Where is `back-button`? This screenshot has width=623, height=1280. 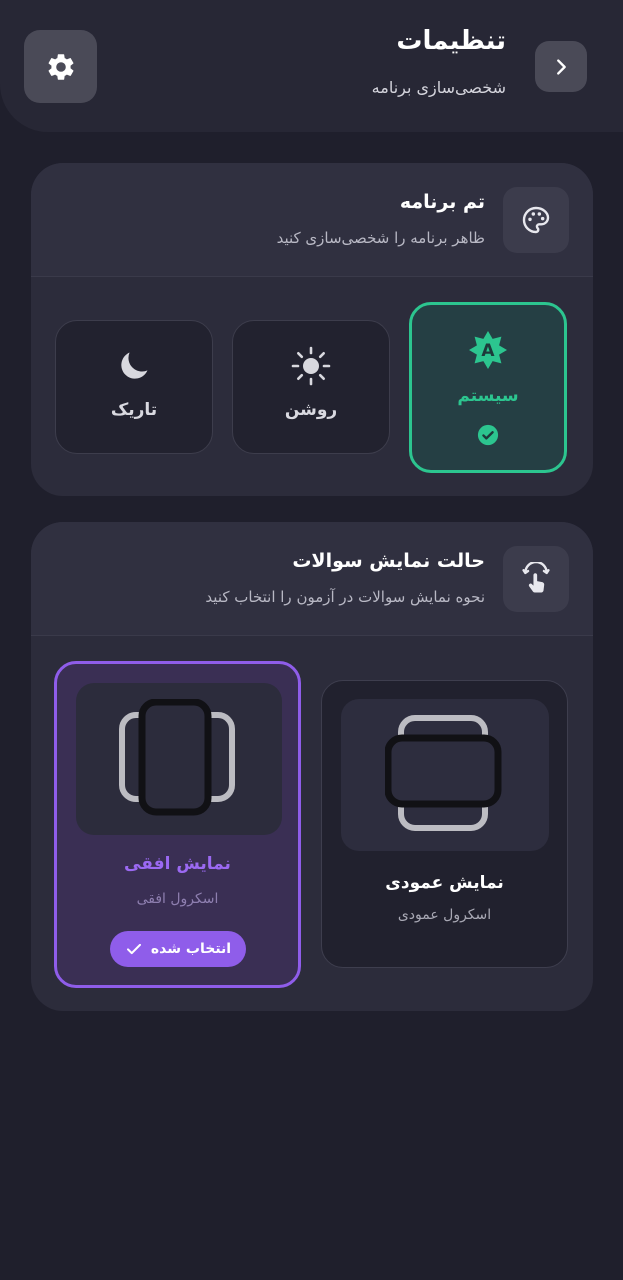
back-button is located at coordinates (561, 66).